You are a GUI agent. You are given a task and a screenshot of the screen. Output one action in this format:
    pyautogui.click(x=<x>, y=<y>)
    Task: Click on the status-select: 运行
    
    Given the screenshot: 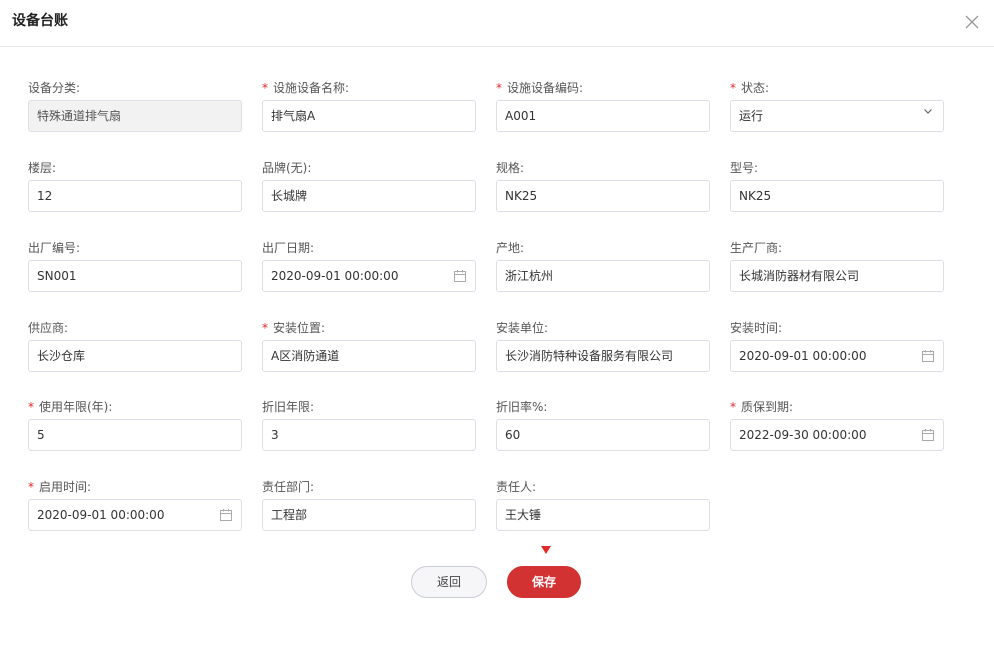 What is the action you would take?
    pyautogui.click(x=837, y=116)
    